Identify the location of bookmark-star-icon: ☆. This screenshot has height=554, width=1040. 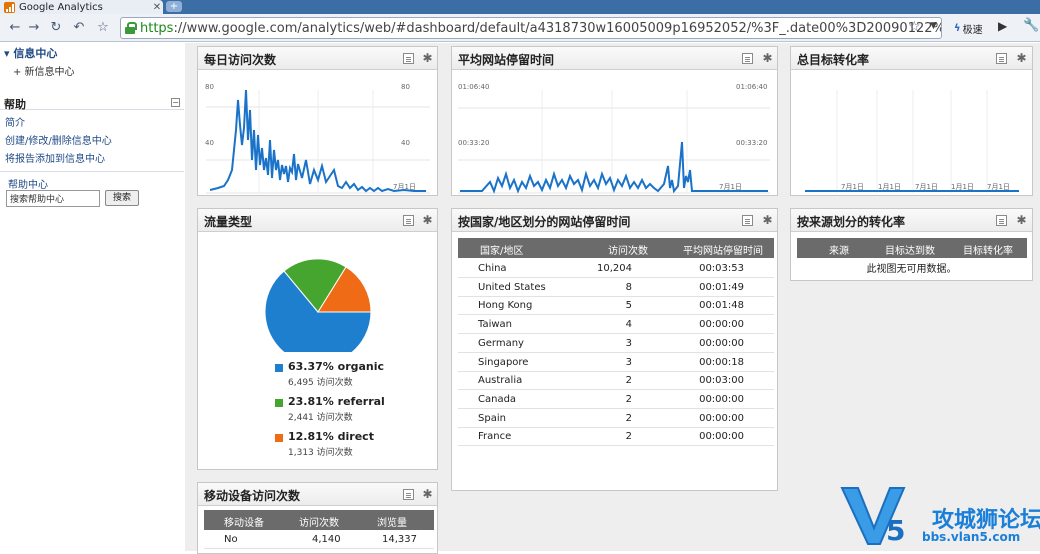
(914, 27).